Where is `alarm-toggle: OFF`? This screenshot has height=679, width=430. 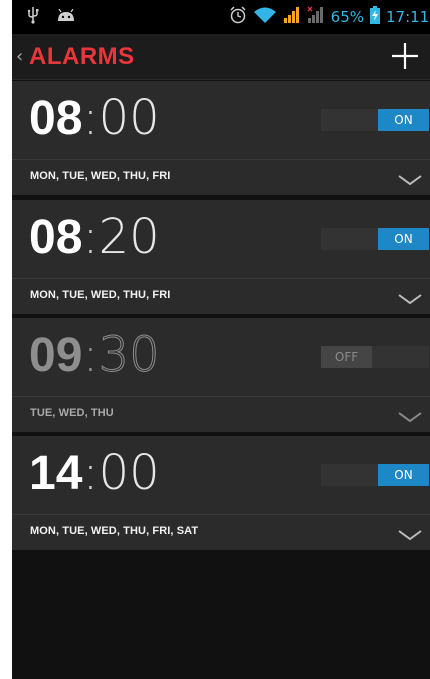
alarm-toggle: OFF is located at coordinates (375, 357).